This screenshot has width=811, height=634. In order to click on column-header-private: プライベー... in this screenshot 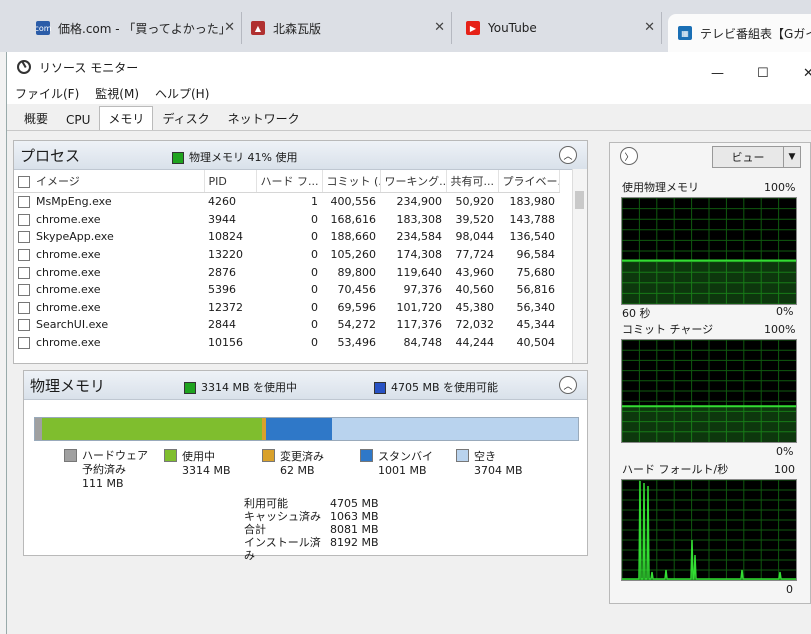, I will do `click(529, 181)`.